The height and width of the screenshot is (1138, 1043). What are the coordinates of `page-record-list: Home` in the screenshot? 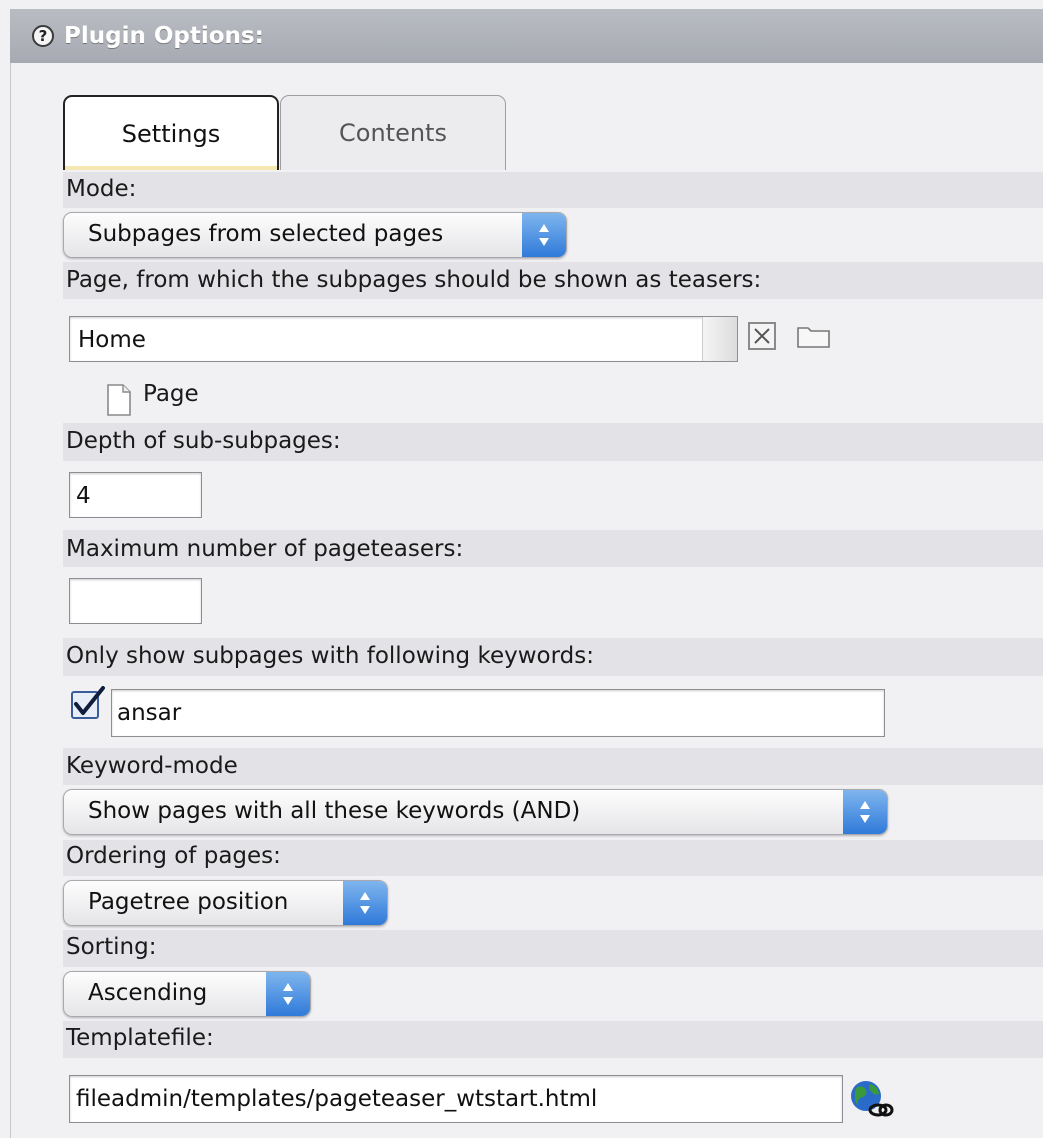 It's located at (403, 339).